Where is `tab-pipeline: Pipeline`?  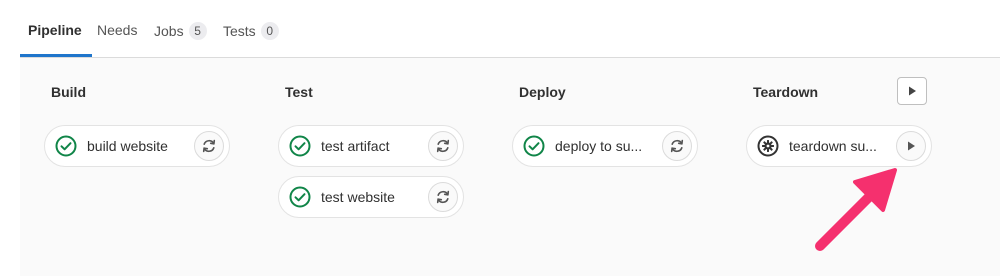 tab-pipeline: Pipeline is located at coordinates (55, 30).